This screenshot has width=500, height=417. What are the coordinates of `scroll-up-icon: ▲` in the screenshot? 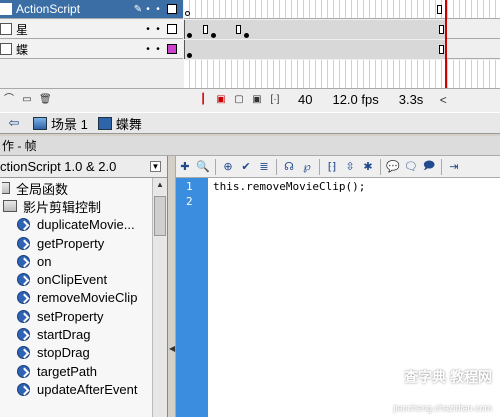 It's located at (160, 185).